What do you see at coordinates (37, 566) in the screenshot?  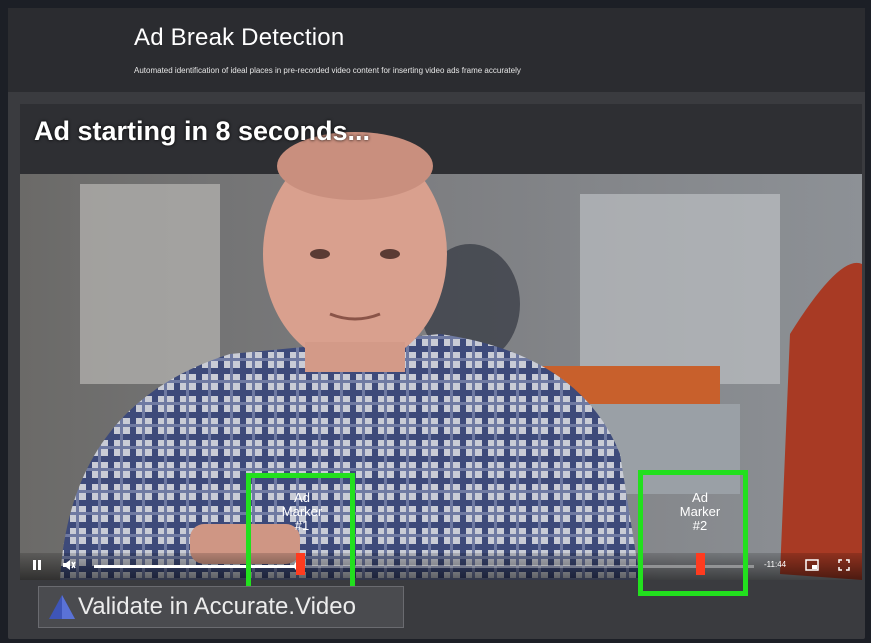 I see `pause-icon` at bounding box center [37, 566].